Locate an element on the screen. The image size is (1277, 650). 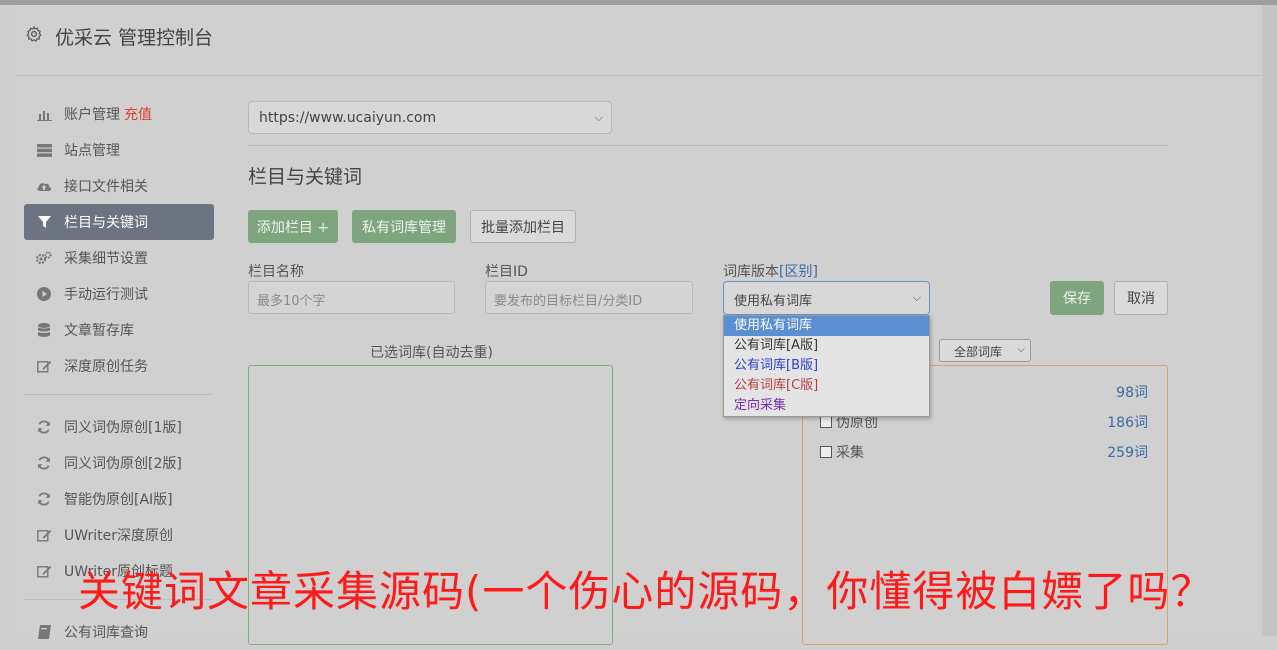
sidebar-item-label: UWriter深度原创 is located at coordinates (118, 536).